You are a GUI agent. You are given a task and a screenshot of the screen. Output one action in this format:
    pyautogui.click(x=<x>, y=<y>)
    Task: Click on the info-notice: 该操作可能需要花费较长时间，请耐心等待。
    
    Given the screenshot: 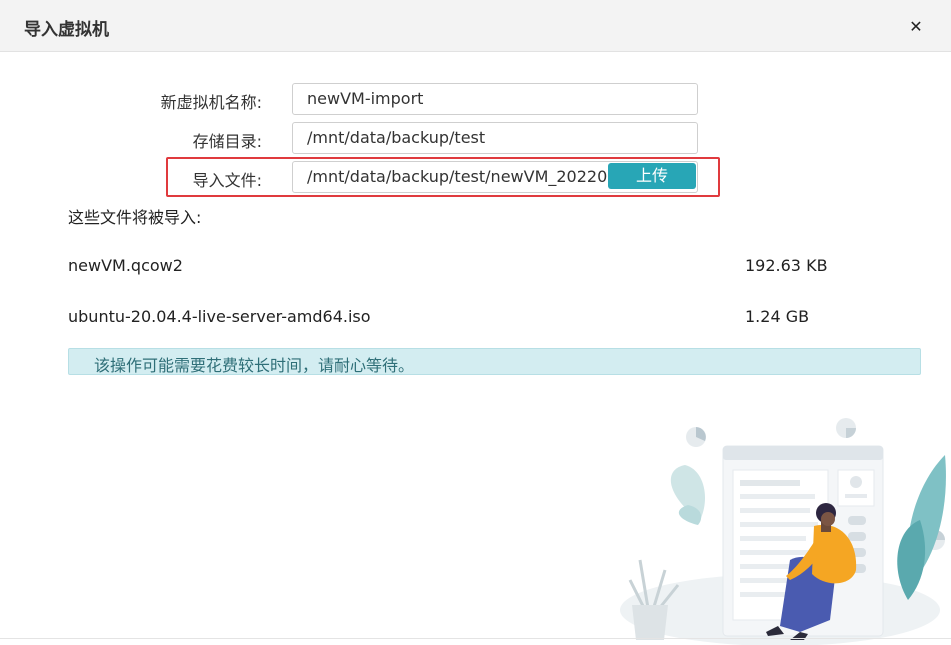 What is the action you would take?
    pyautogui.click(x=494, y=361)
    